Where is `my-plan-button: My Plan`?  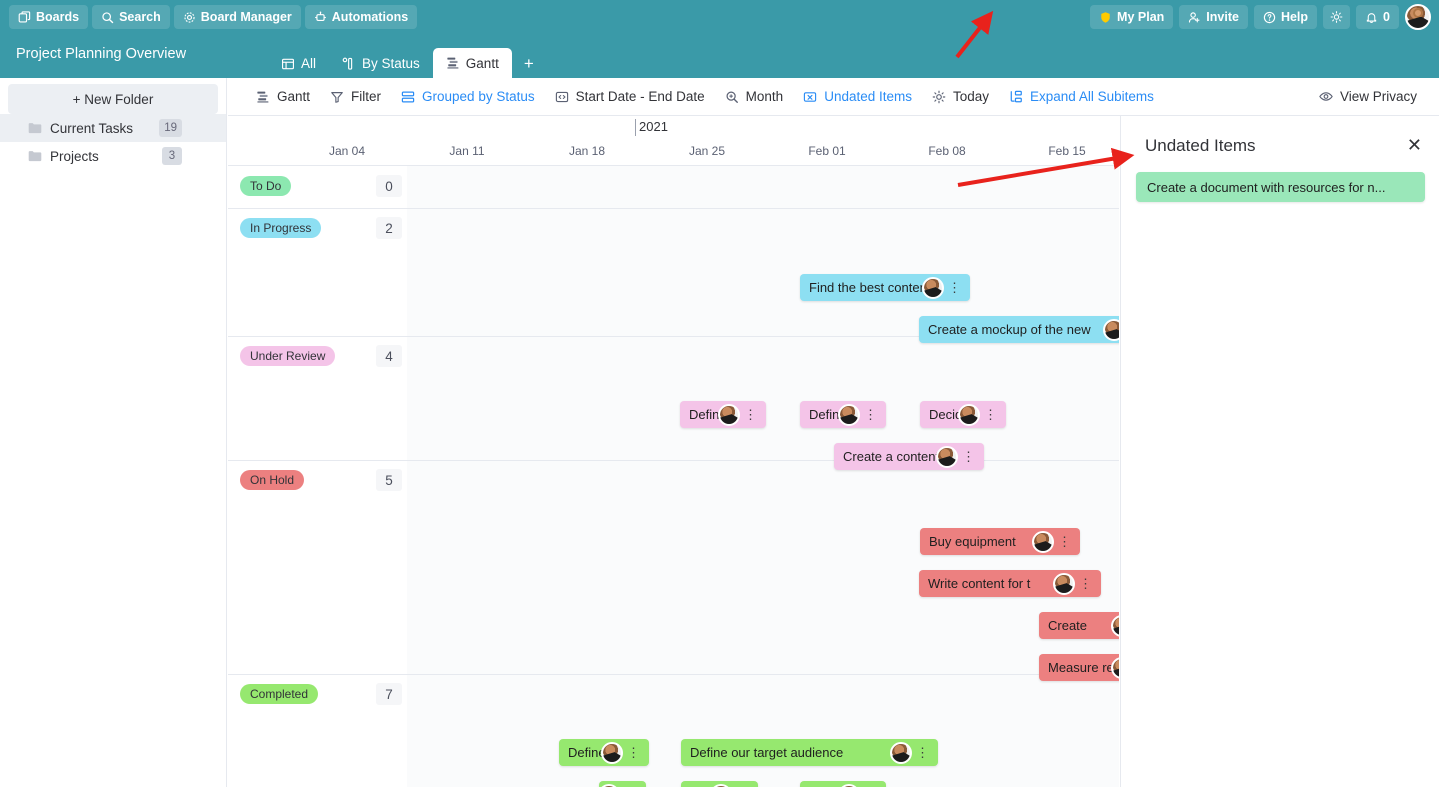 my-plan-button: My Plan is located at coordinates (1132, 17).